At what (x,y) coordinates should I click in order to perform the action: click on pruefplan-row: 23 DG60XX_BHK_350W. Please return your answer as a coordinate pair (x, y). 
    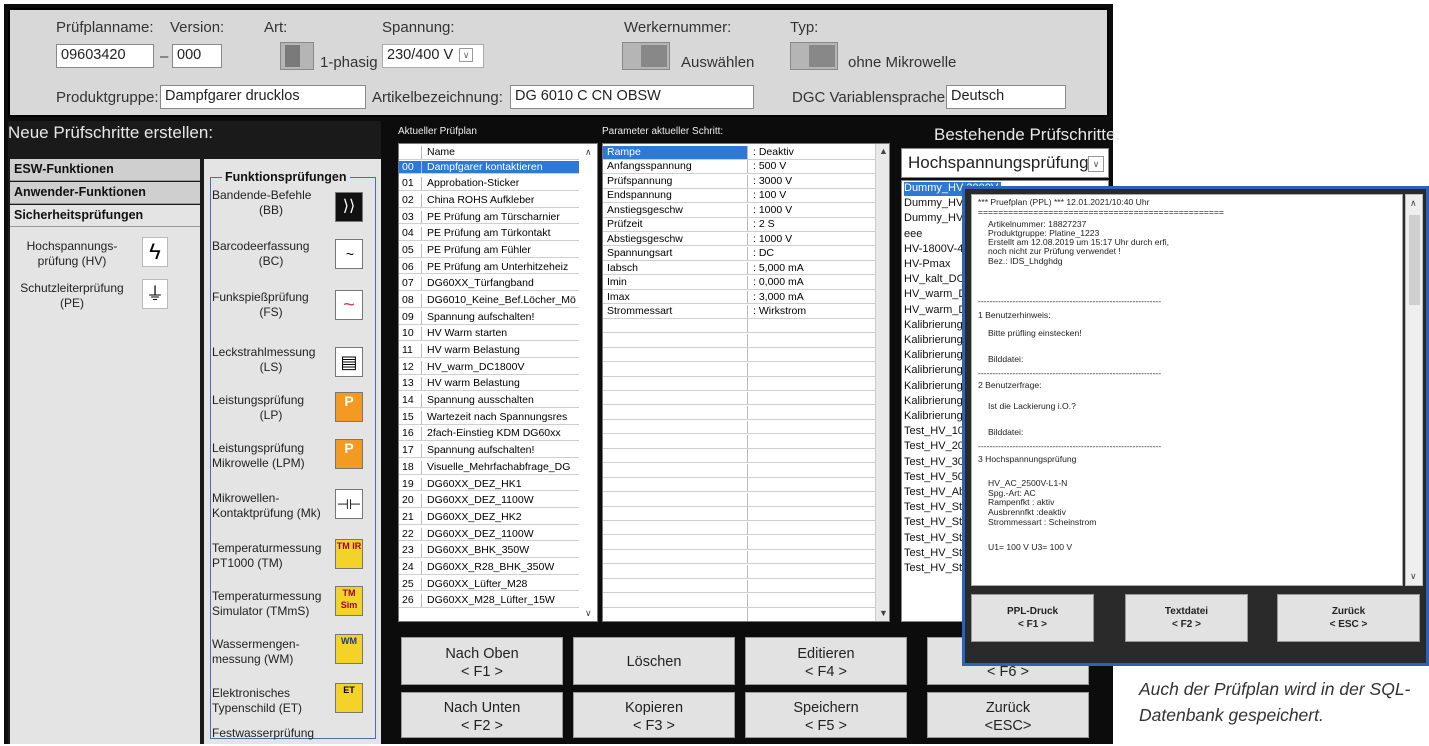
    Looking at the image, I should click on (489, 551).